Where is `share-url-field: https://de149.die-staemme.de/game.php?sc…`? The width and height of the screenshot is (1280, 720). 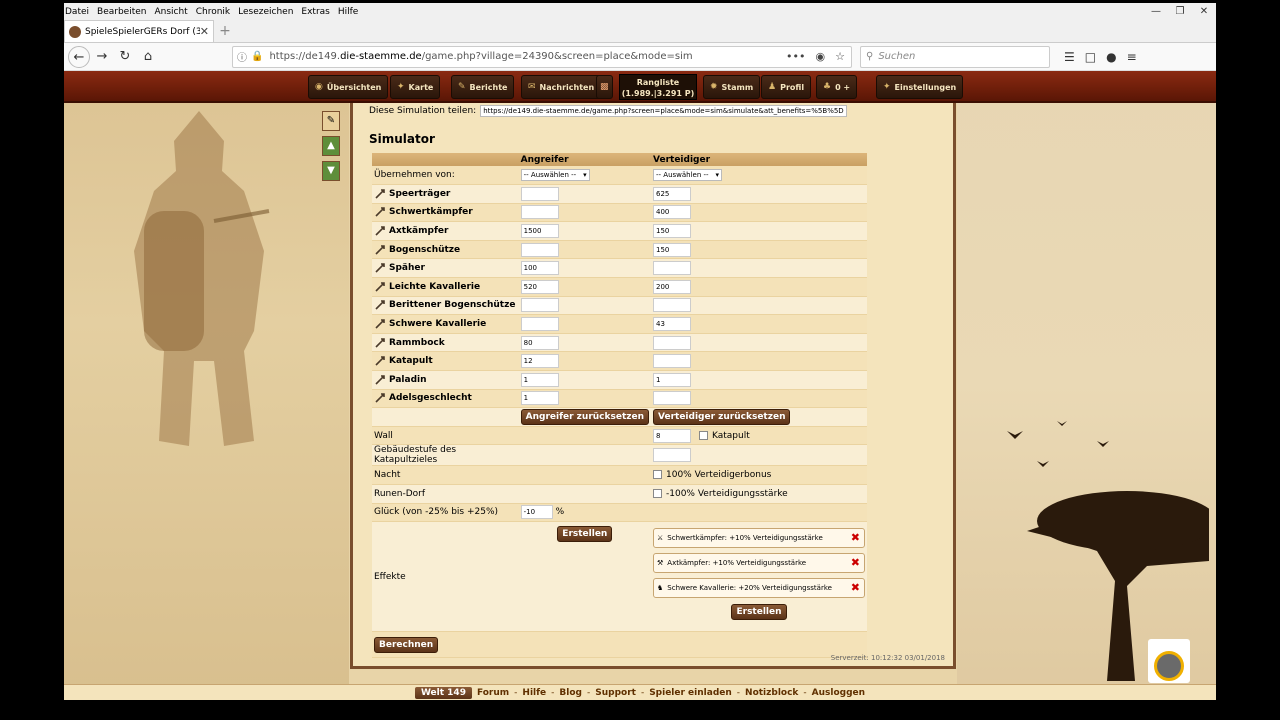 share-url-field: https://de149.die-staemme.de/game.php?sc… is located at coordinates (663, 111).